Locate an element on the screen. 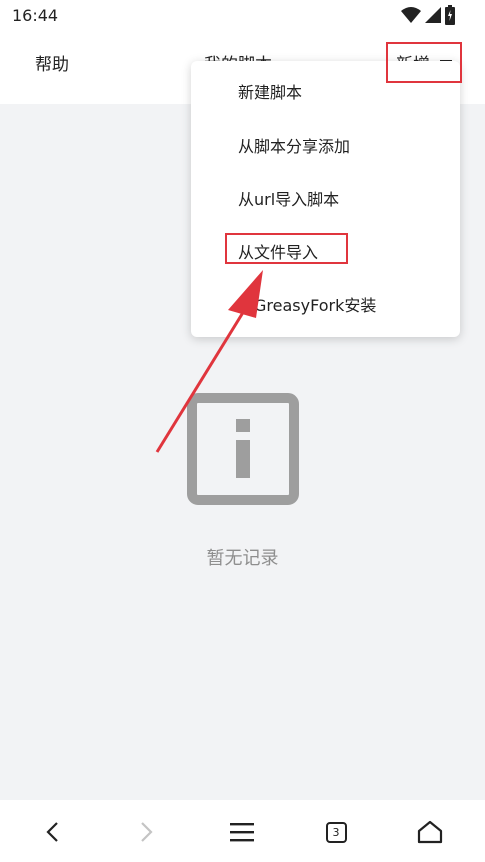  menu-icon is located at coordinates (242, 832).